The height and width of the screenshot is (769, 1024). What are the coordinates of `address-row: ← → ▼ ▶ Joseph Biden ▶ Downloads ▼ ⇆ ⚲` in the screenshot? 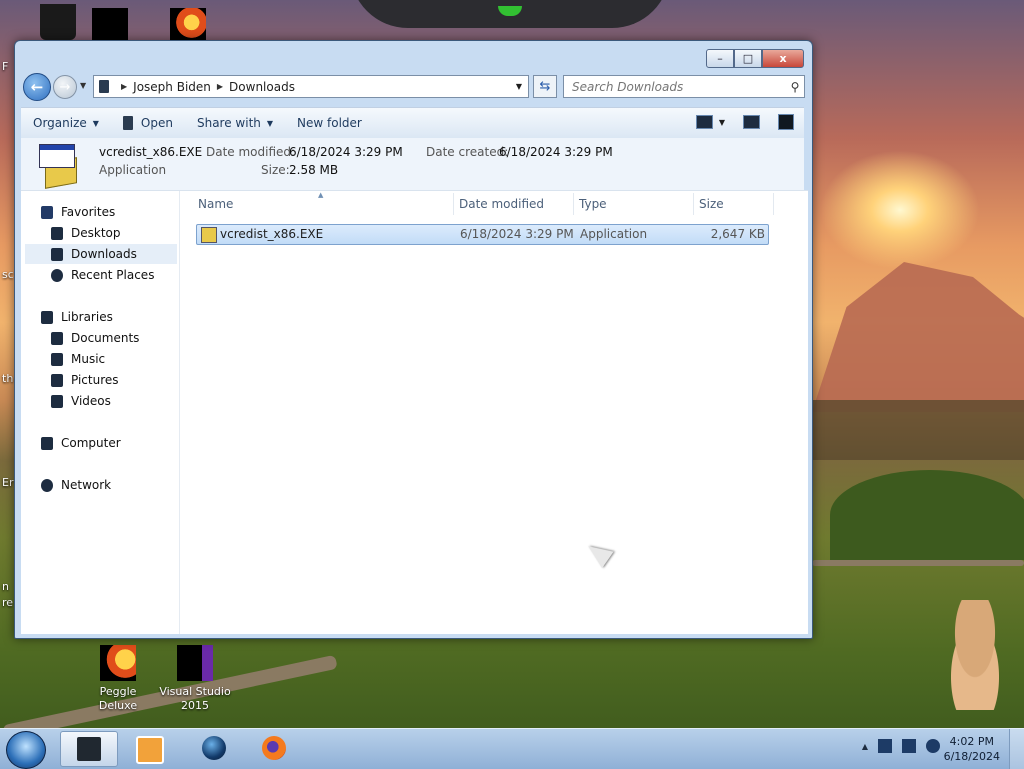 It's located at (414, 87).